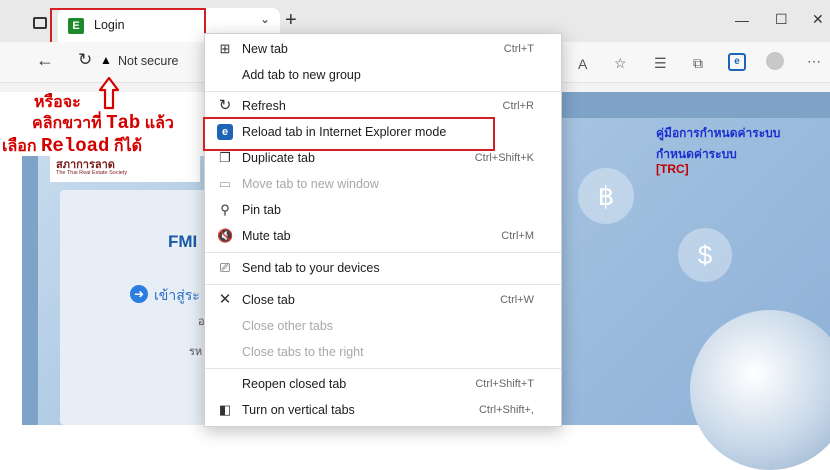 This screenshot has width=830, height=470. What do you see at coordinates (705, 255) in the screenshot?
I see `dollar-coin-icon: $` at bounding box center [705, 255].